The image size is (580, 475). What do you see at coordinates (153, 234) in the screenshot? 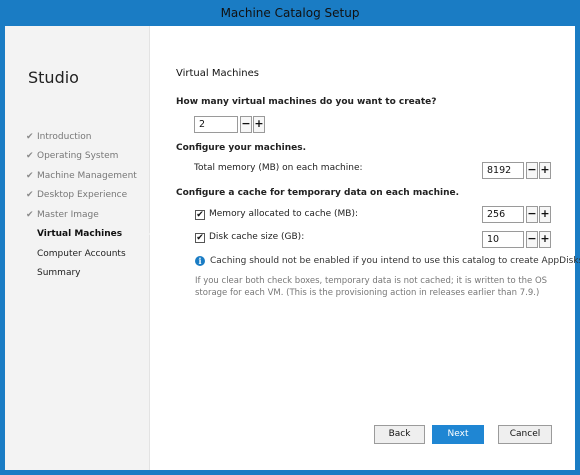
I see `active-step-pointer` at bounding box center [153, 234].